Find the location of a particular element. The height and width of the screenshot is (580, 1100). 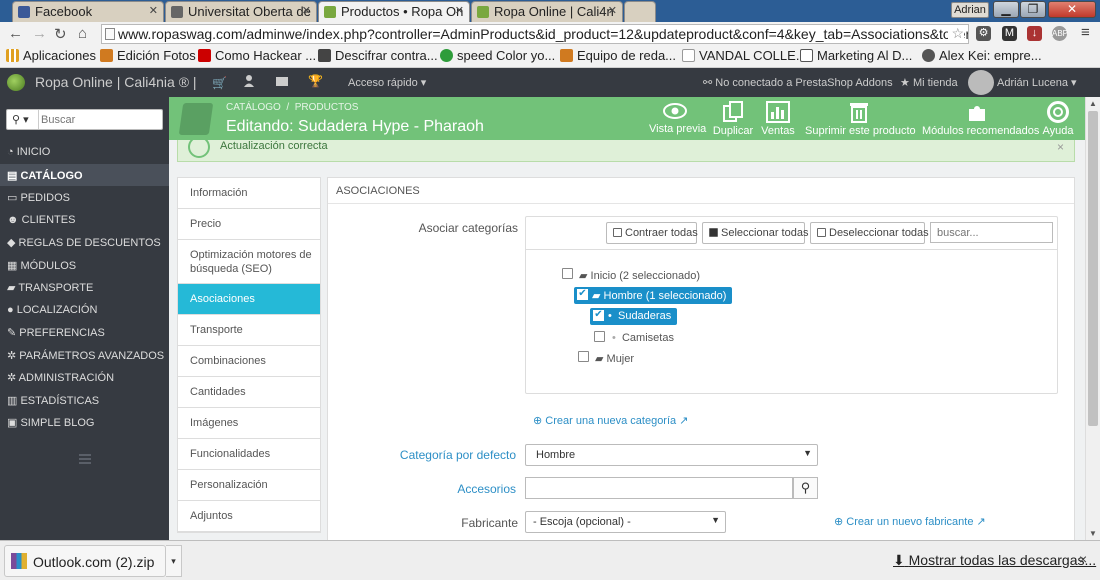

minimize-window-button: ▁ is located at coordinates (1006, 9).